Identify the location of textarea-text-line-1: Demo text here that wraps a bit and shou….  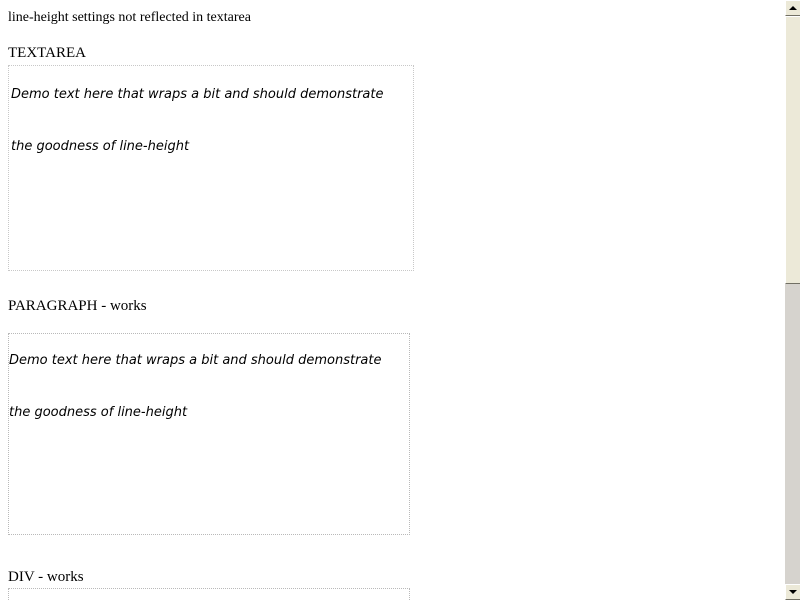
(197, 94).